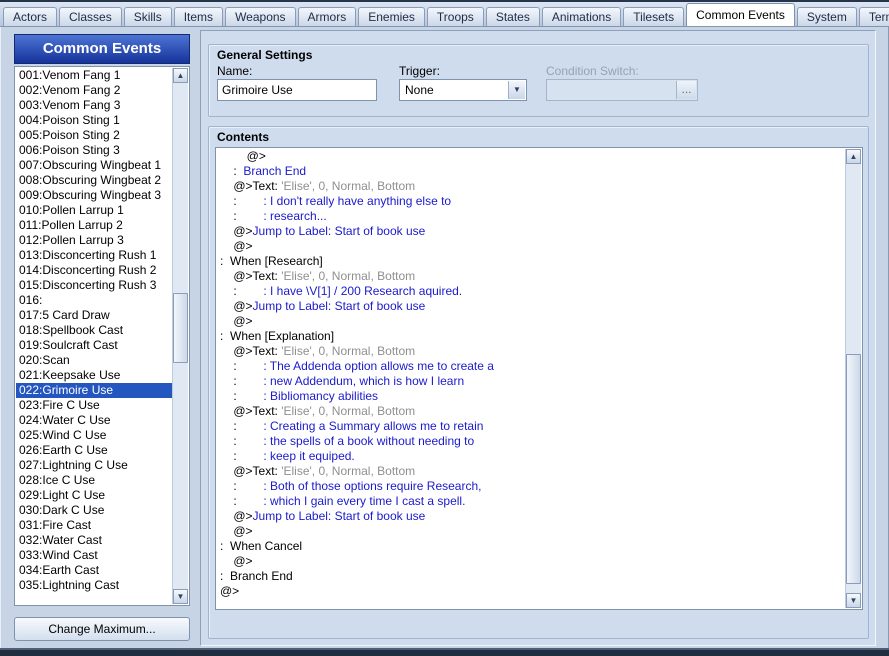 The image size is (889, 656). What do you see at coordinates (90, 16) in the screenshot?
I see `tab-classes: Classes` at bounding box center [90, 16].